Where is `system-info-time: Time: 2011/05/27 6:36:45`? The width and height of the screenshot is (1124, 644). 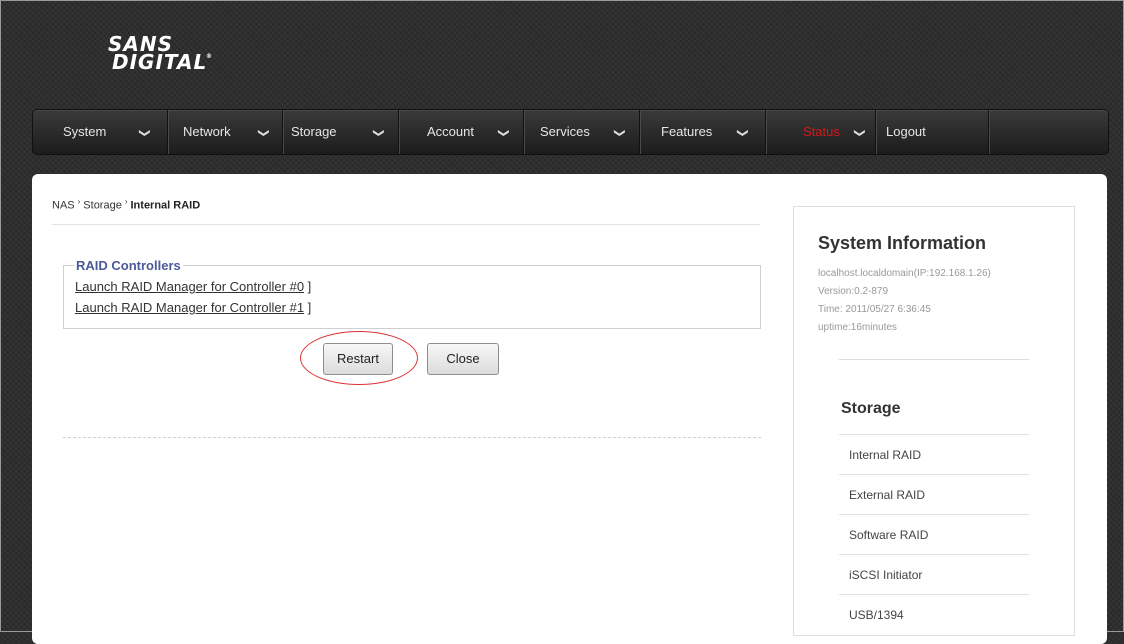
system-info-time: Time: 2011/05/27 6:36:45 is located at coordinates (874, 309).